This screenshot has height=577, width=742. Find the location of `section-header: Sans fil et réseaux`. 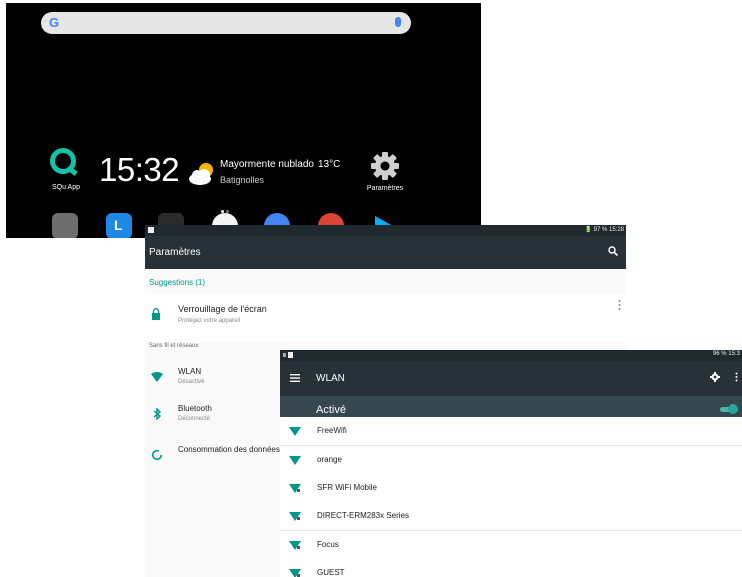

section-header: Sans fil et réseaux is located at coordinates (174, 346).